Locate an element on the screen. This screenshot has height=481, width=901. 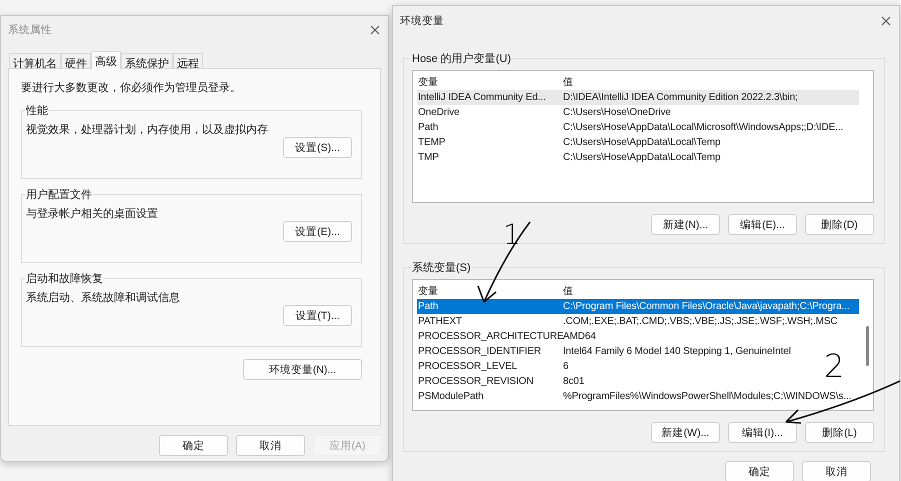
variable-name: PROCESSOR_IDENTIFIER is located at coordinates (479, 351).